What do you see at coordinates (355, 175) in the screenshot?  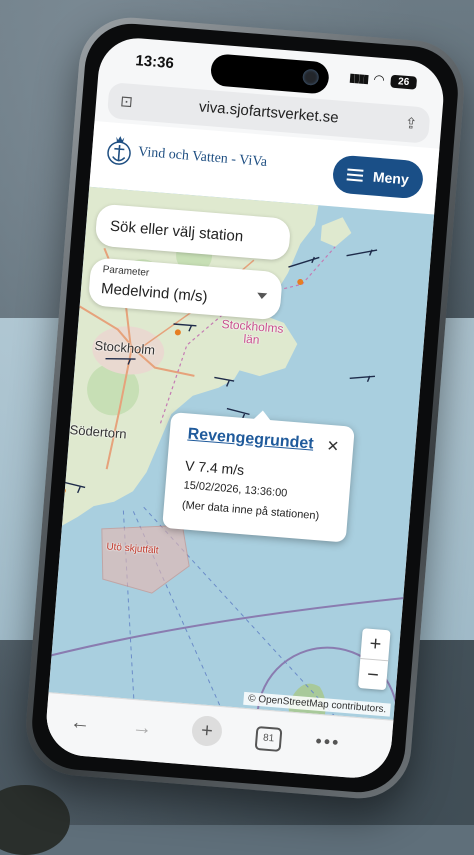 I see `hamburger-icon` at bounding box center [355, 175].